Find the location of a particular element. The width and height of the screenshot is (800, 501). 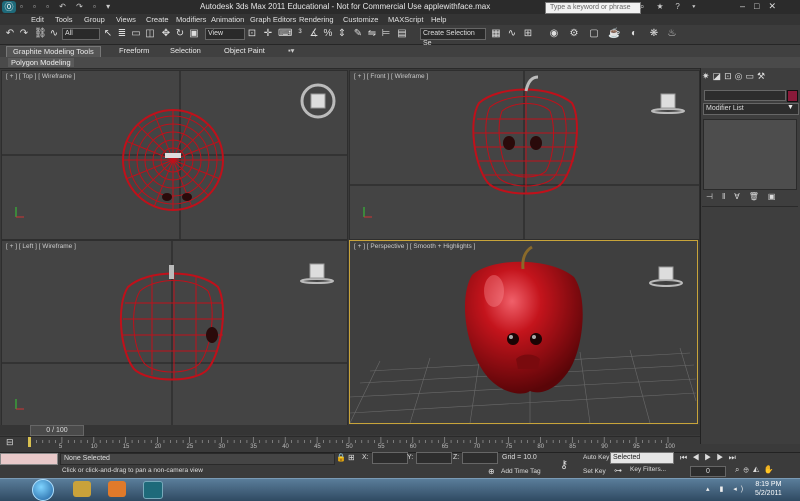

menu-help: Help is located at coordinates (438, 19).